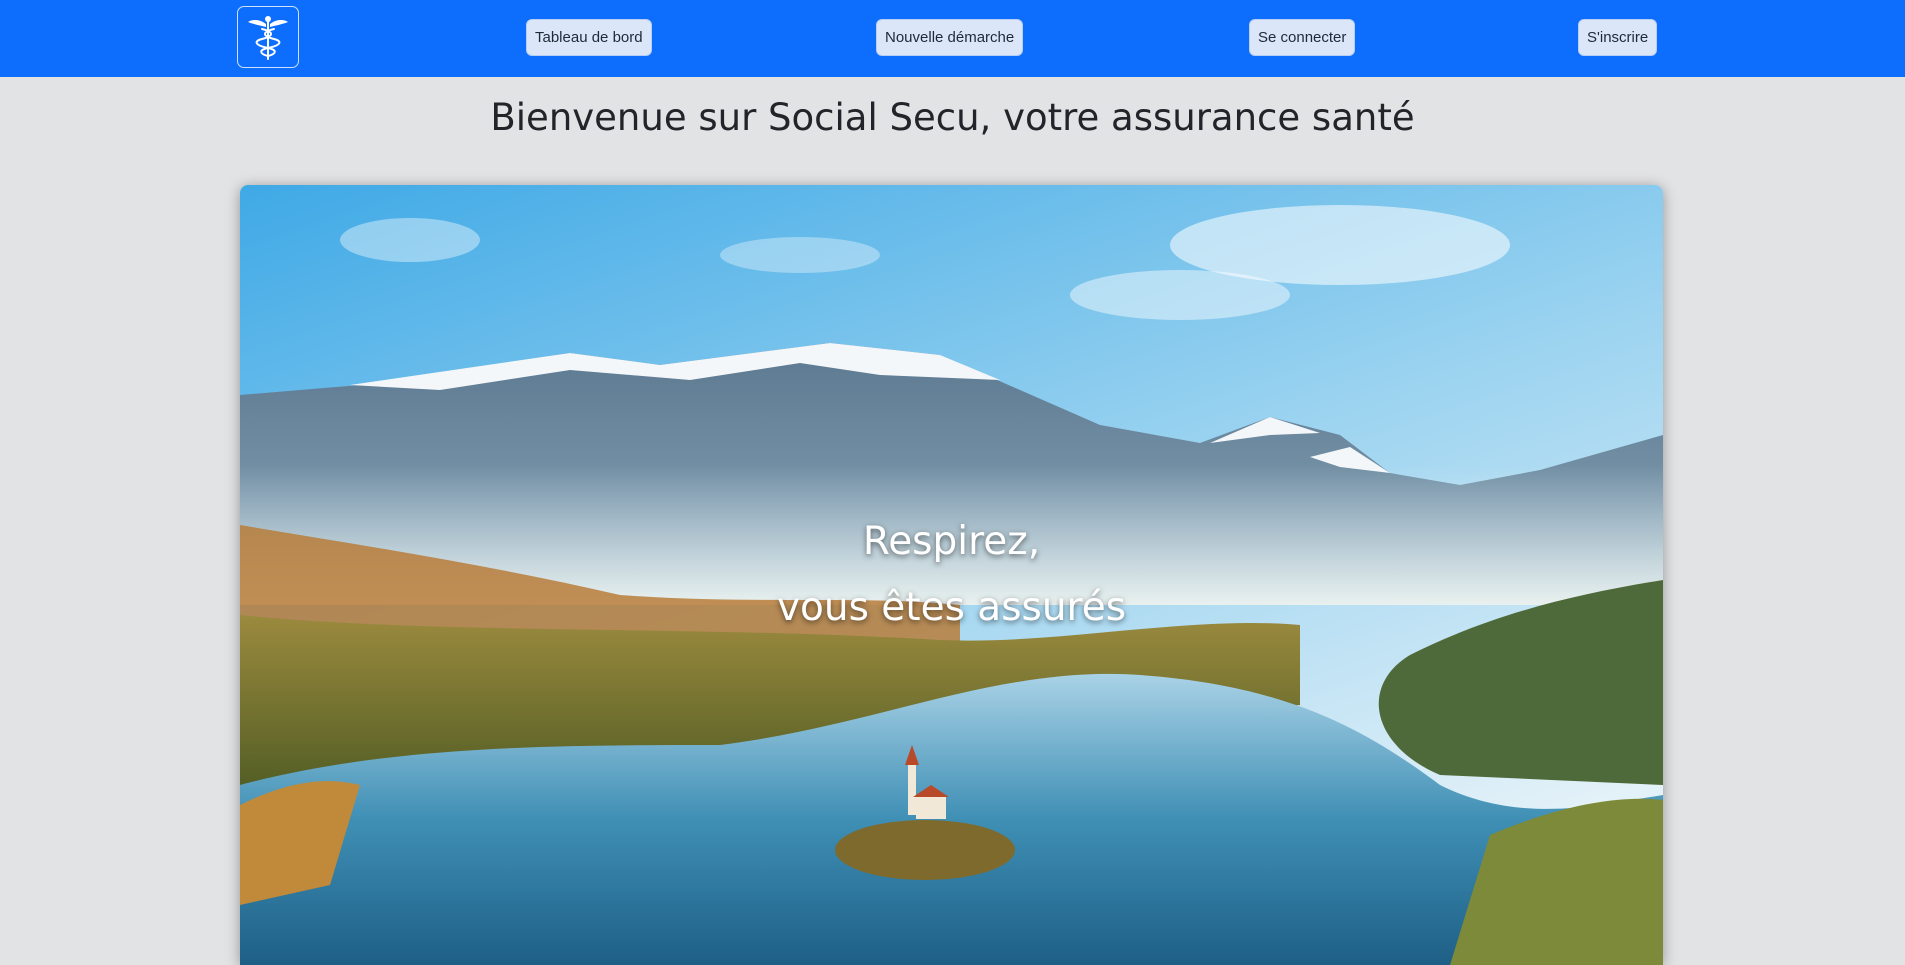 The image size is (1905, 965). What do you see at coordinates (951, 541) in the screenshot?
I see `hero-tagline-line1: Respirez,` at bounding box center [951, 541].